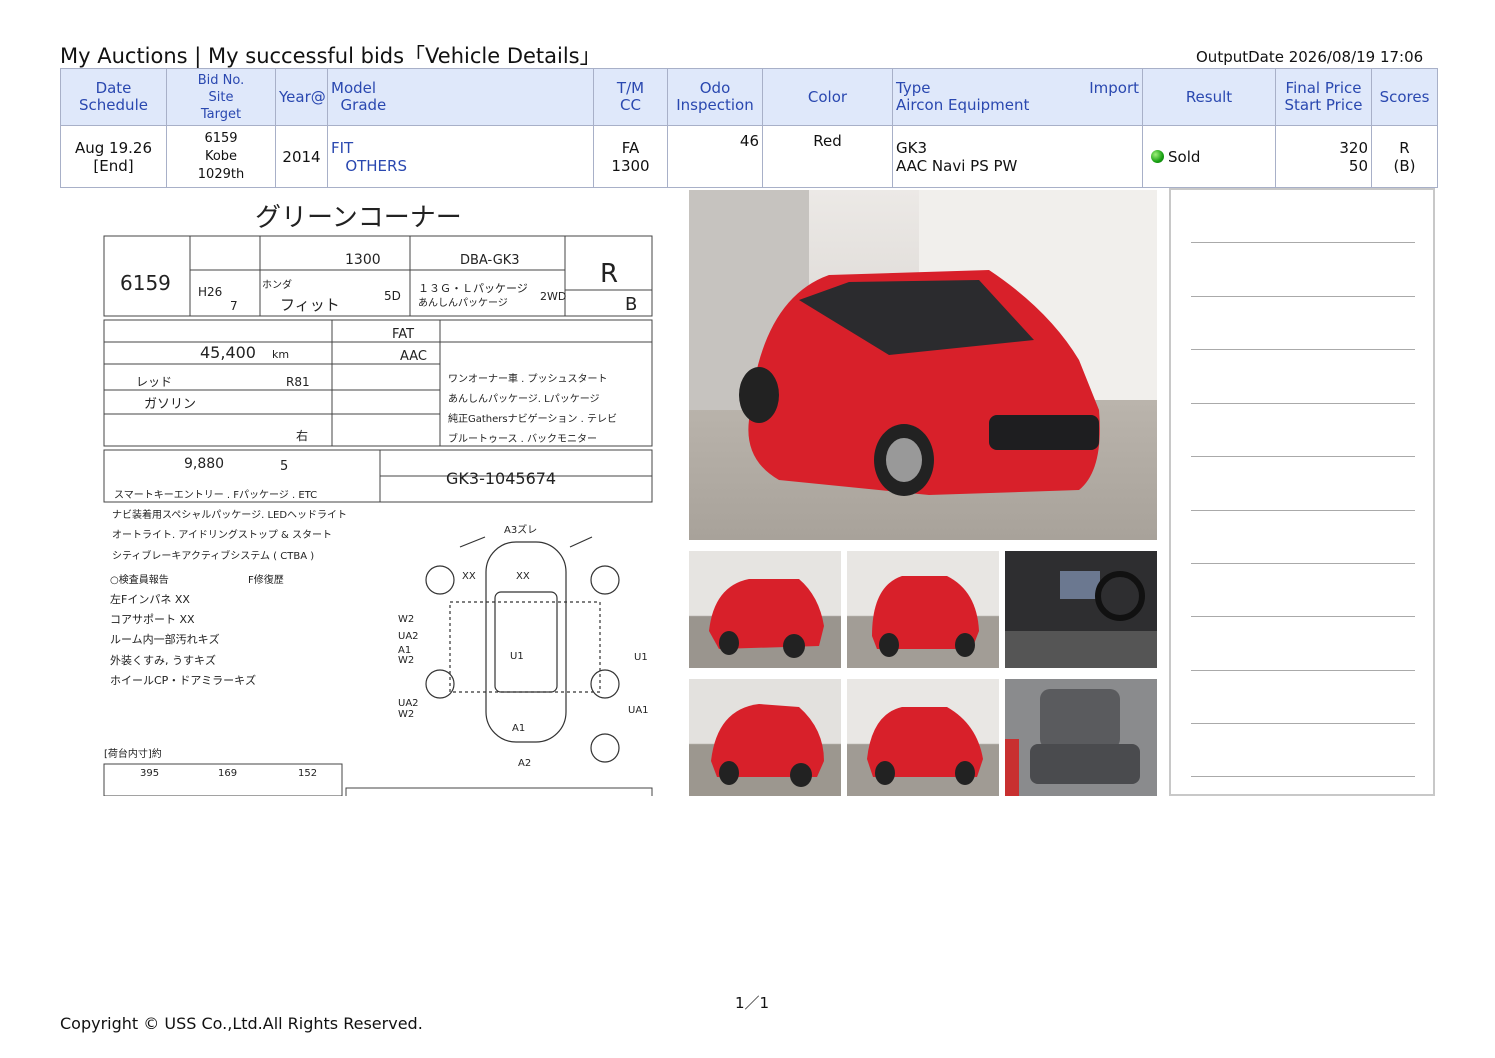  I want to click on sheet-header: グリーンコーナー, so click(358, 218).